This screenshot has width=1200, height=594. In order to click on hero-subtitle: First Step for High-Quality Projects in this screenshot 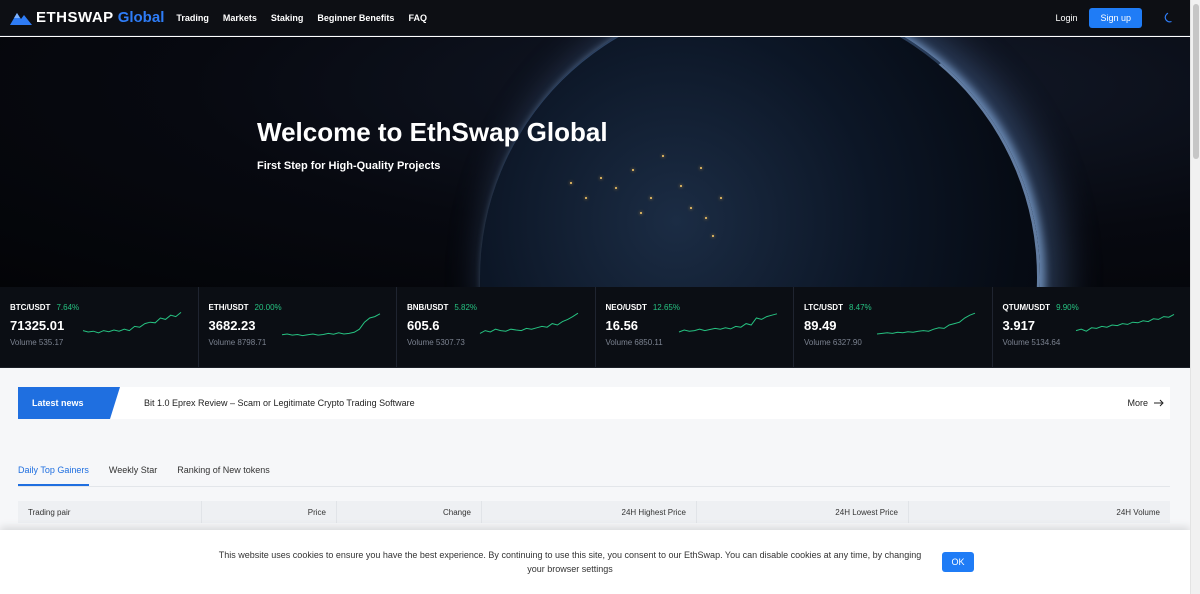, I will do `click(349, 166)`.